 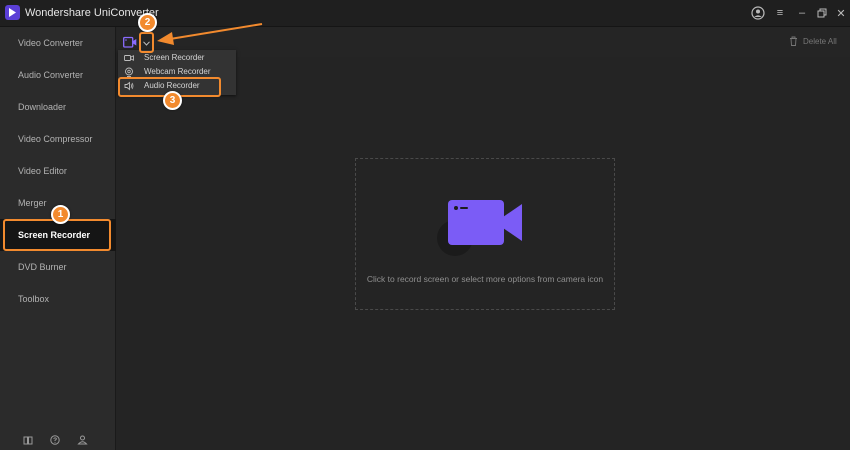 I want to click on screen-record-camera-icon, so click(x=130, y=42).